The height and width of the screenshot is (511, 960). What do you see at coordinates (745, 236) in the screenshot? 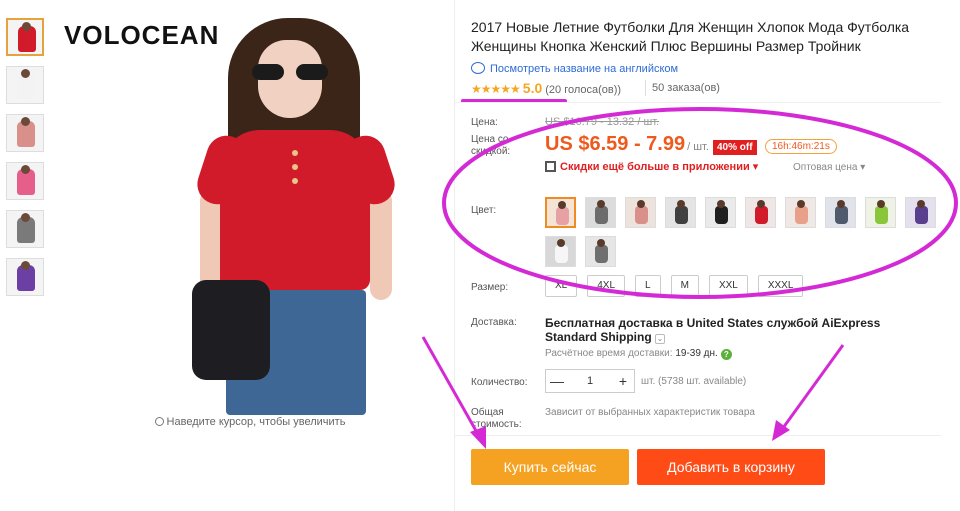
I see `color-swatches` at bounding box center [745, 236].